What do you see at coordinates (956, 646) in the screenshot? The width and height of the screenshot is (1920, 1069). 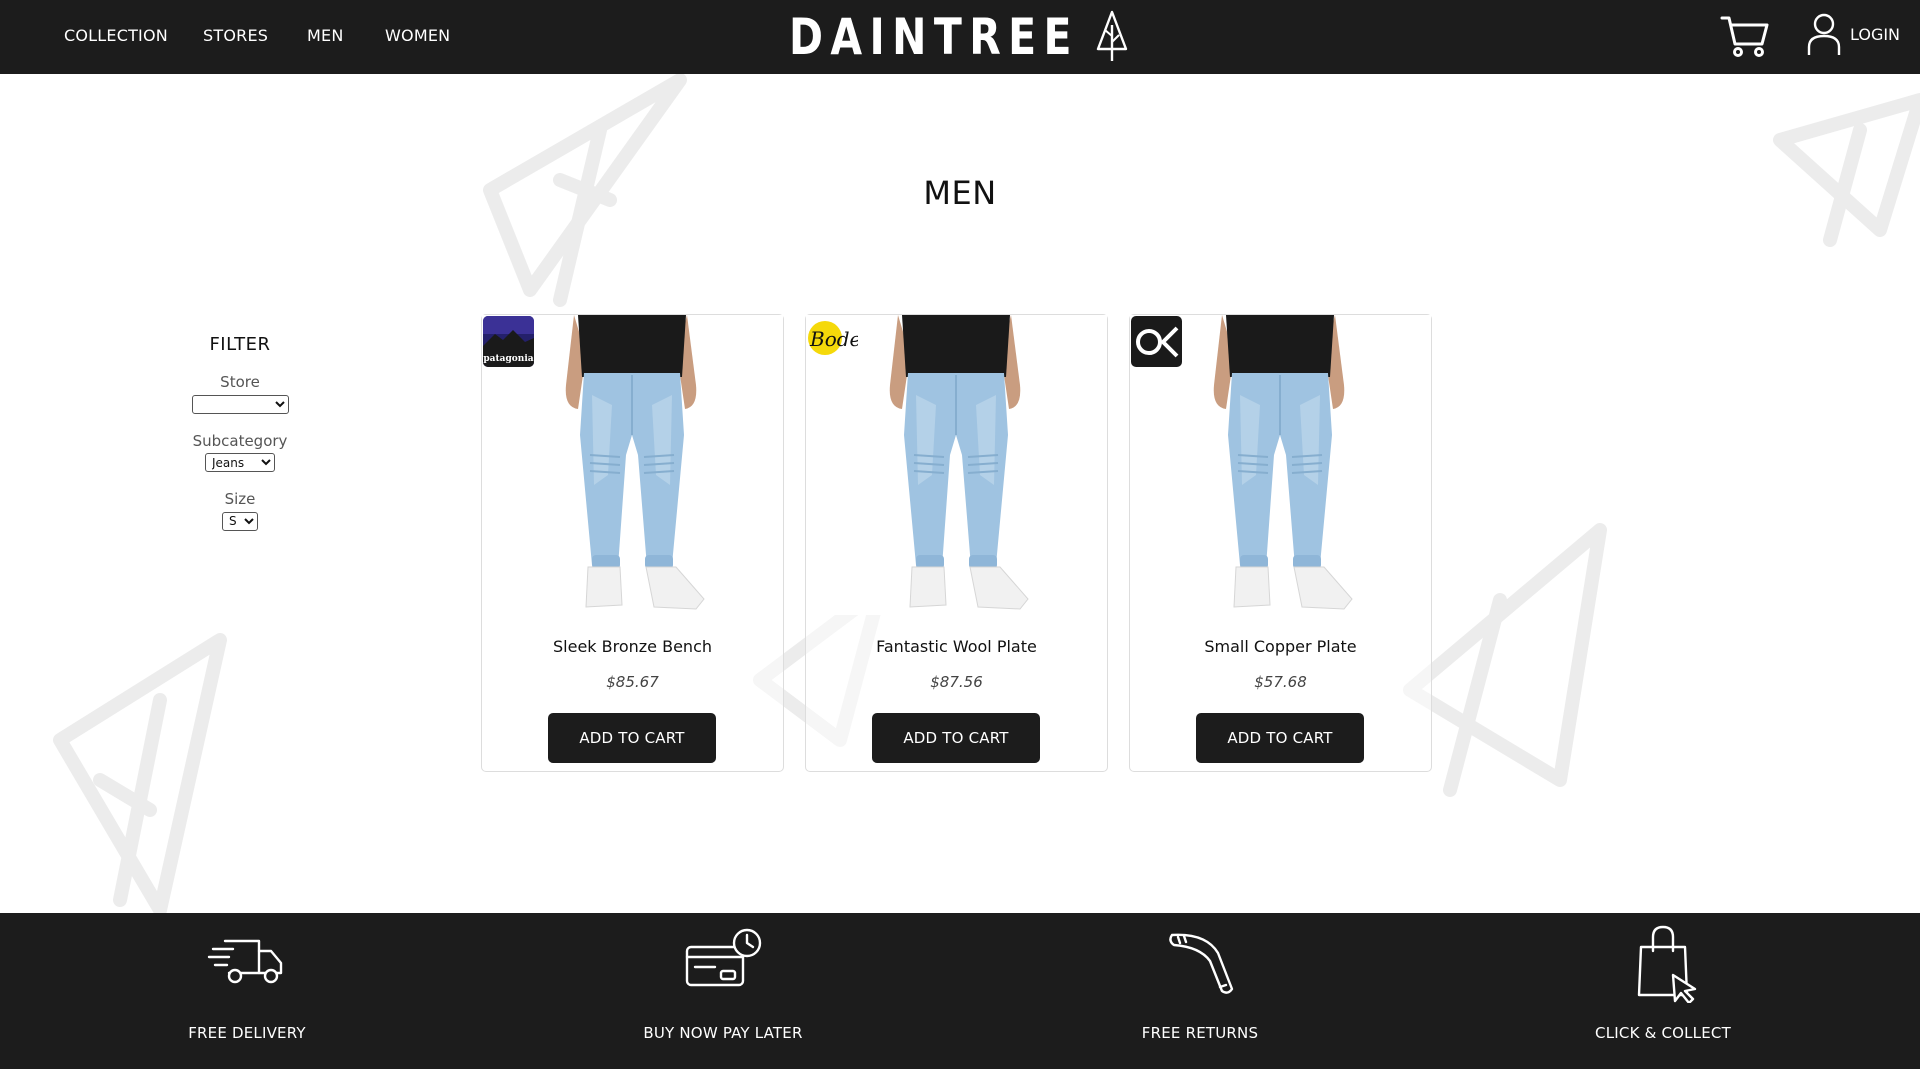 I see `product-name: Fantastic Wool Plate` at bounding box center [956, 646].